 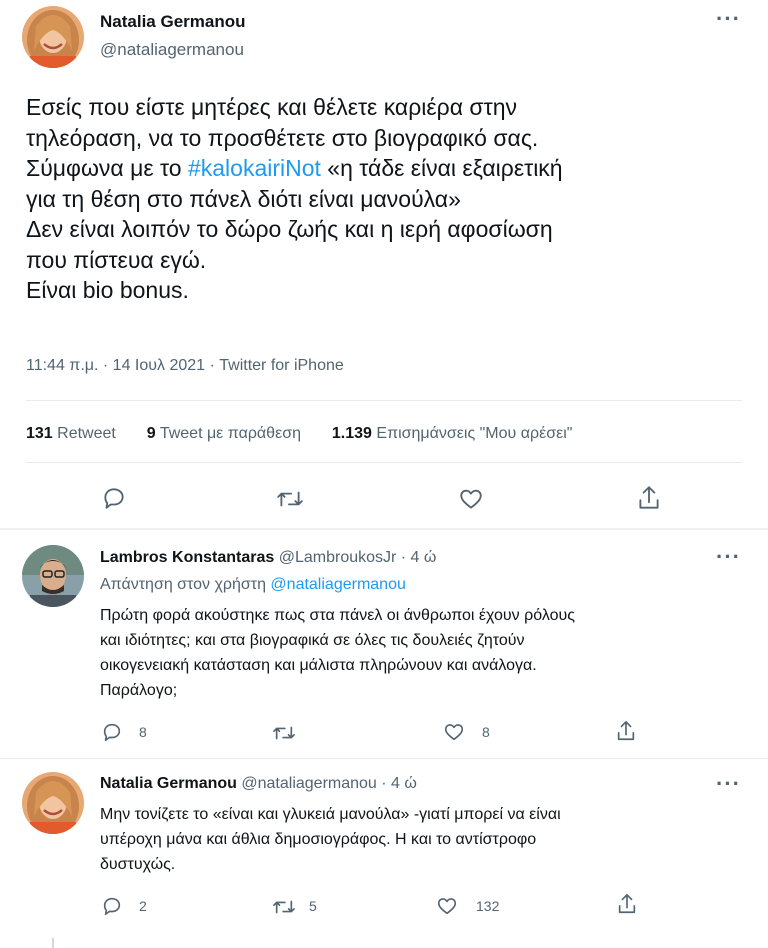 I want to click on reply2-meta: @nataliagermanou · 4 ώ, so click(x=329, y=783).